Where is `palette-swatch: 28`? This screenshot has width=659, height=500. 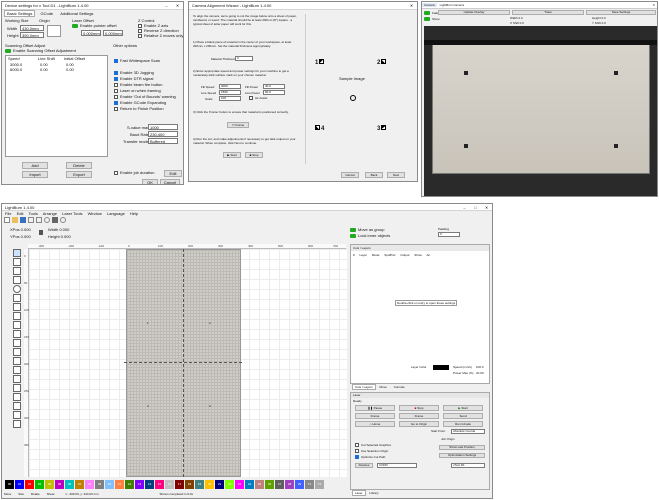 palette-swatch: 28 is located at coordinates (289, 484).